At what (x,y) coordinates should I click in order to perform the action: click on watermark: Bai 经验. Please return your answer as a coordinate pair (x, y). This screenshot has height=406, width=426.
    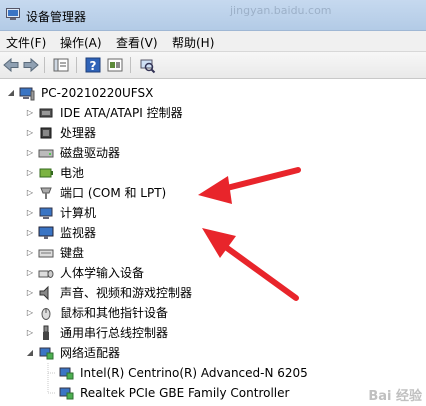
    Looking at the image, I should click on (395, 396).